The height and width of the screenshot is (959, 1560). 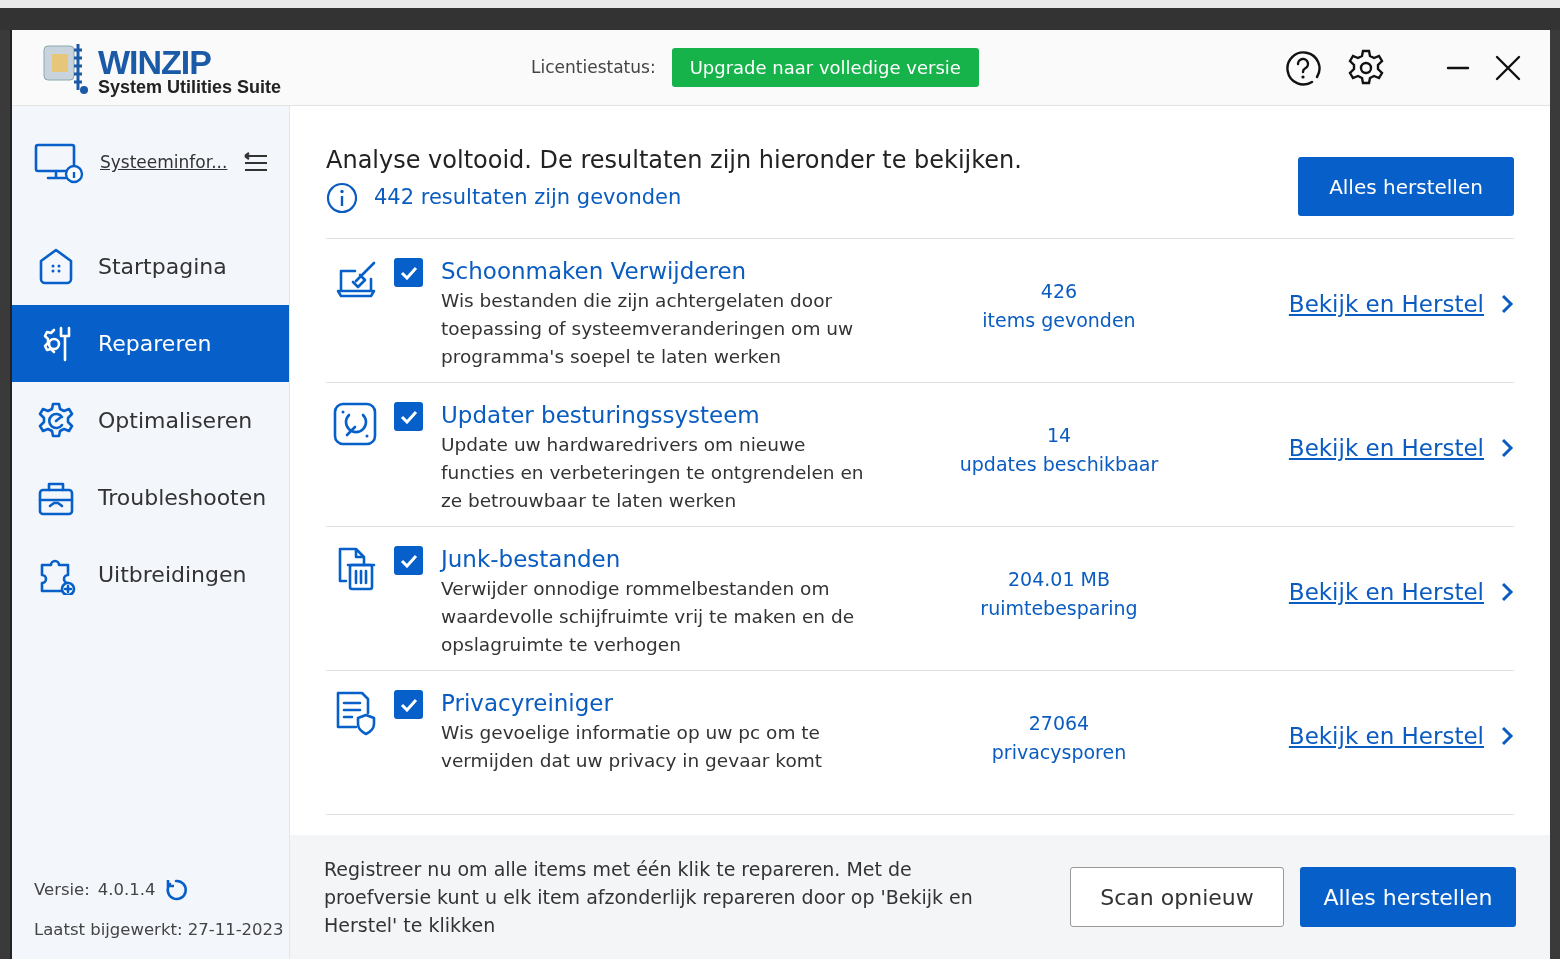 I want to click on result-description: Wis gevoelige informatie op uw pc om te vermijden dat uw privacy in gevaar komt, so click(x=632, y=746).